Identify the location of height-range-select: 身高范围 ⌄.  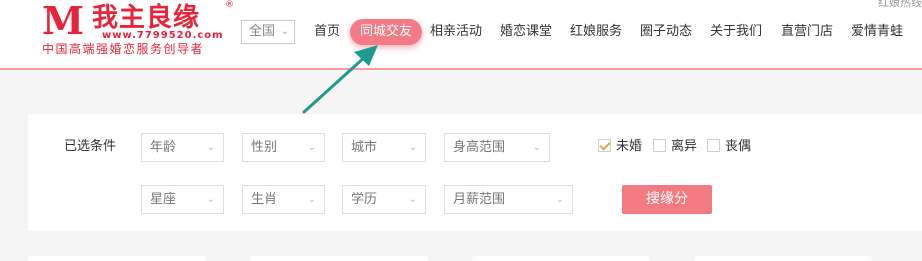
(497, 147).